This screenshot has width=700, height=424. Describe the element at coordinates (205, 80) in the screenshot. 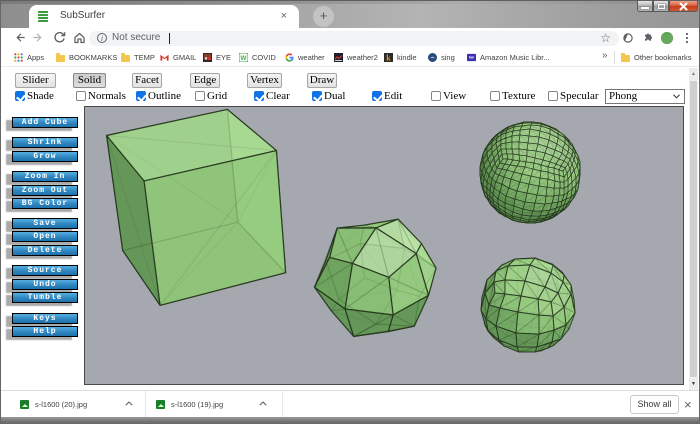

I see `mode-button-3: Edge` at that location.